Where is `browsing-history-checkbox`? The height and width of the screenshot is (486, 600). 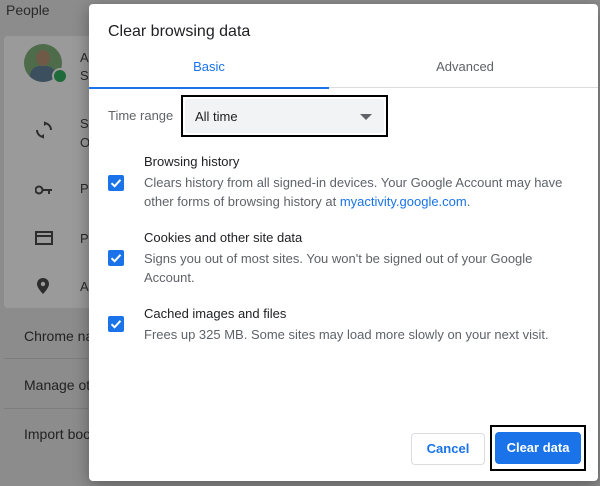 browsing-history-checkbox is located at coordinates (116, 183).